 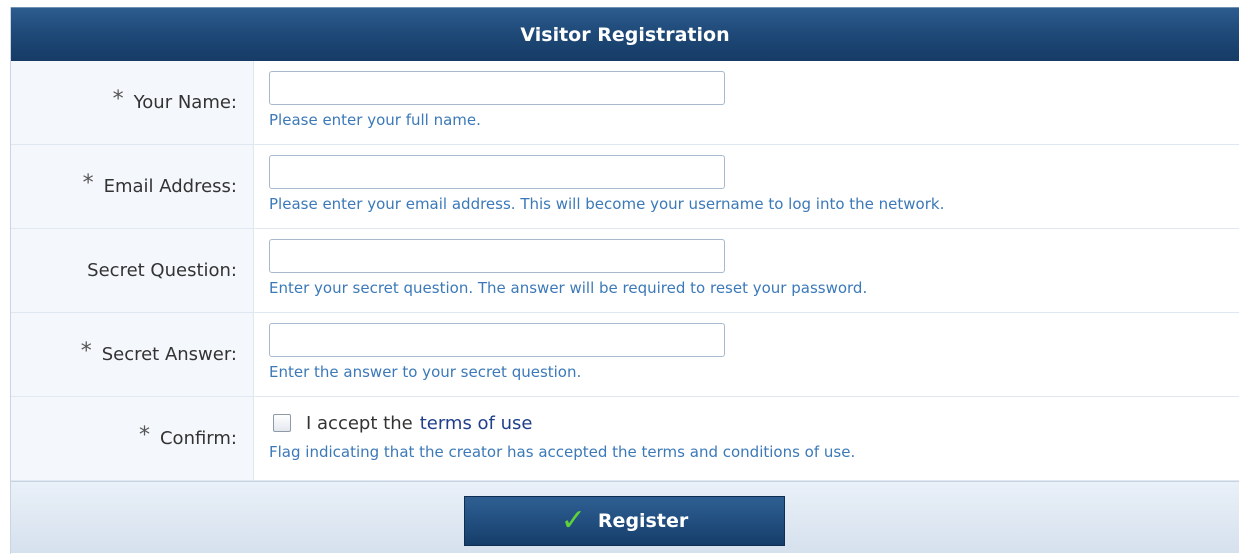 I want to click on field-input-cell: Please enter your full name., so click(x=746, y=102).